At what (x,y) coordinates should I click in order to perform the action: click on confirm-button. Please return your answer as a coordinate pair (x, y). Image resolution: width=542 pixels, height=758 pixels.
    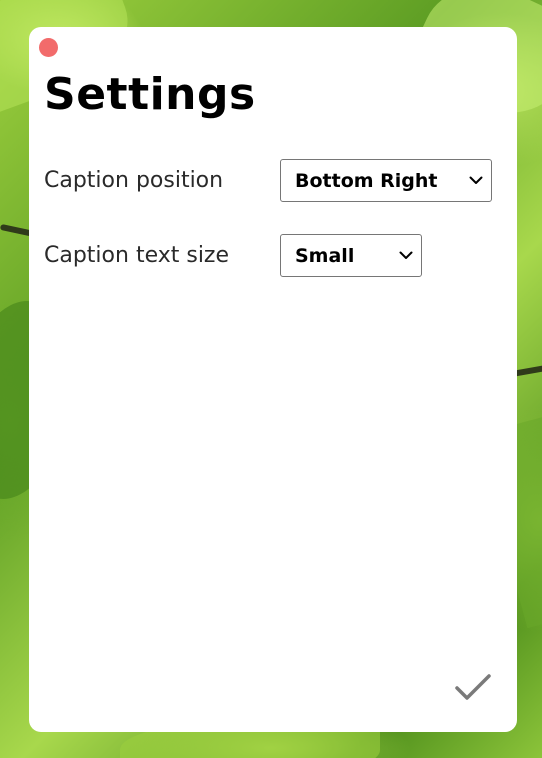
    Looking at the image, I should click on (473, 688).